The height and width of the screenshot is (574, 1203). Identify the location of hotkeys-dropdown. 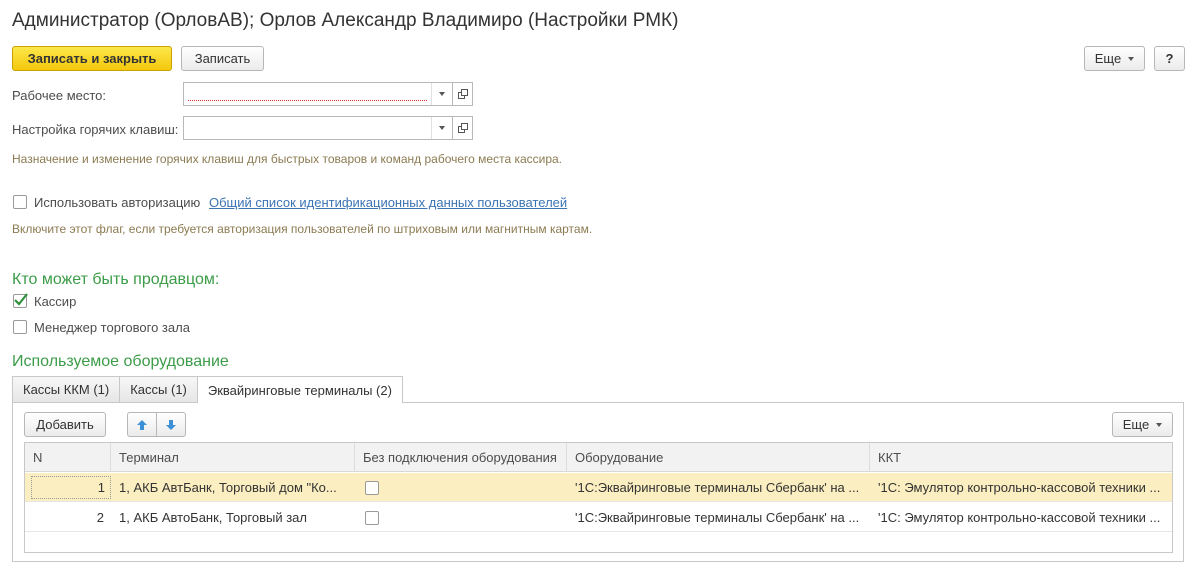
(441, 128).